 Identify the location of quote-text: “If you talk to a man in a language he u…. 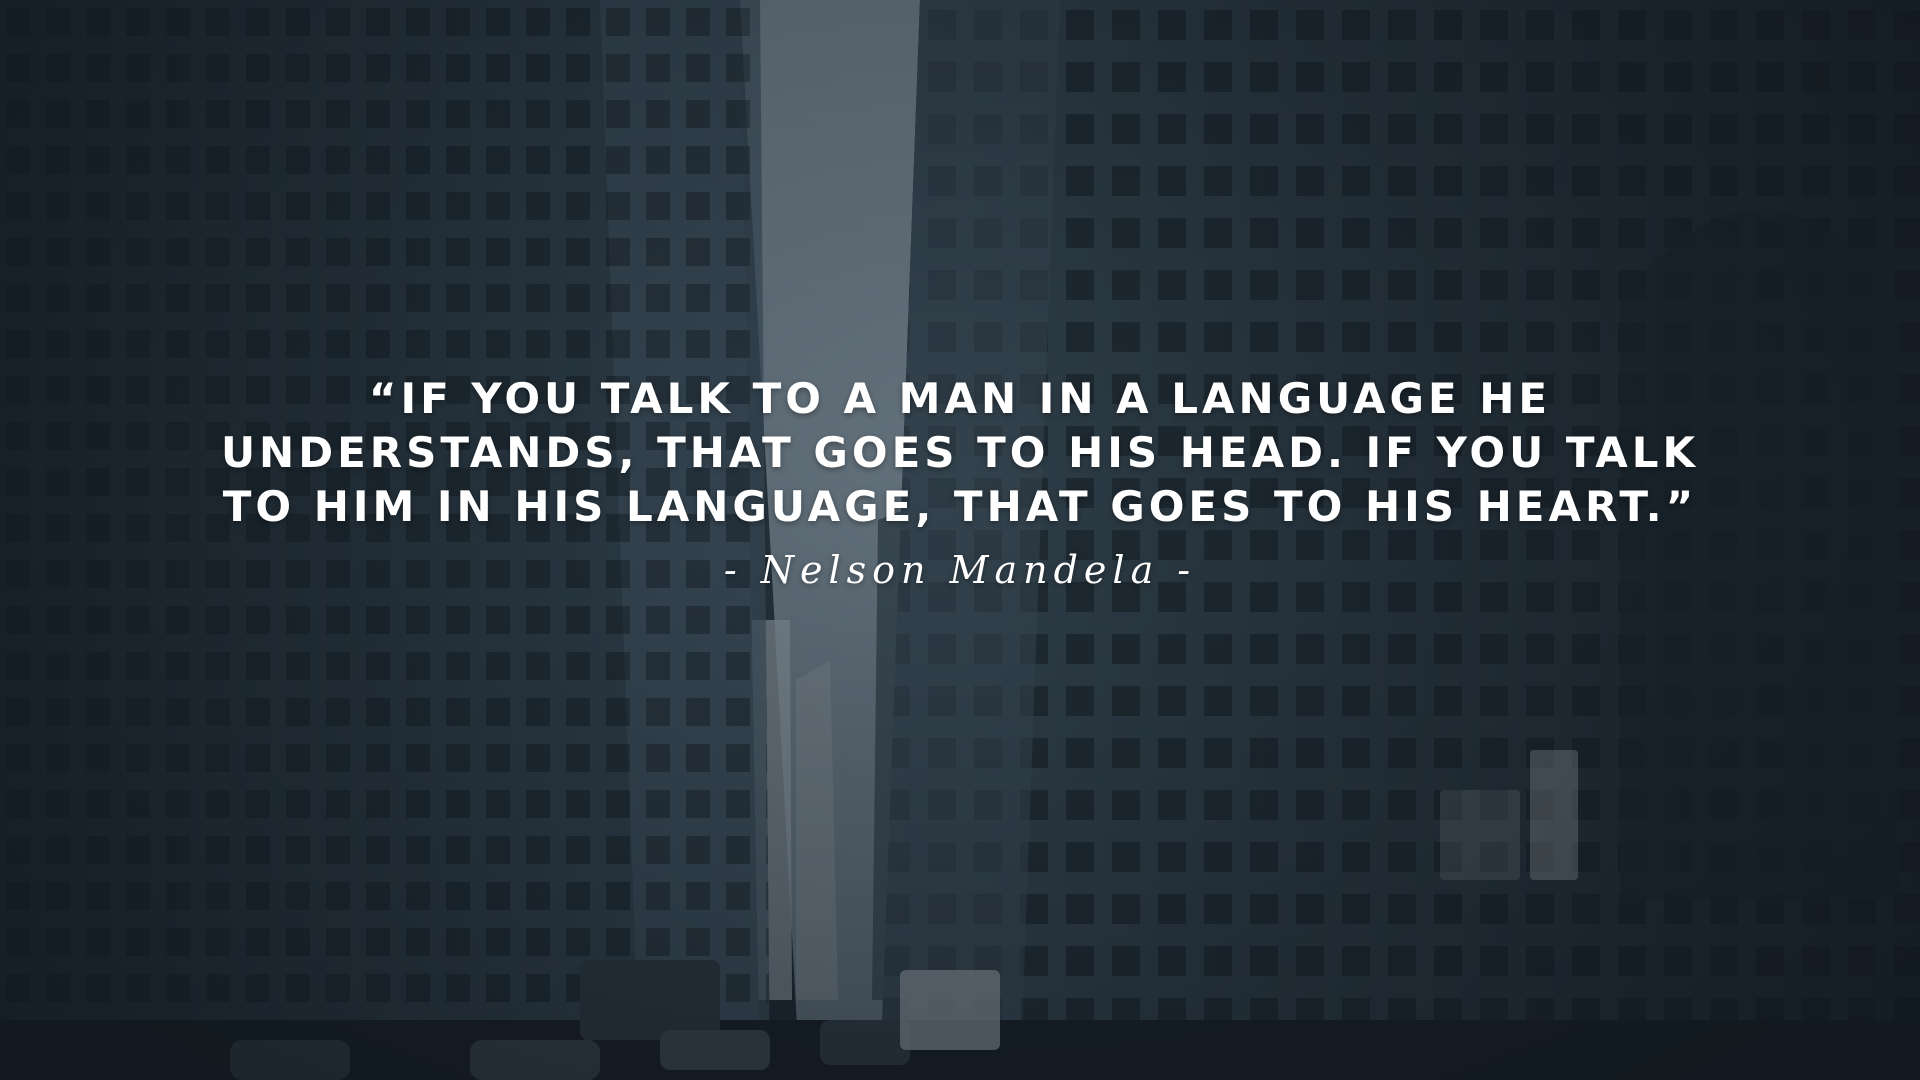
(960, 452).